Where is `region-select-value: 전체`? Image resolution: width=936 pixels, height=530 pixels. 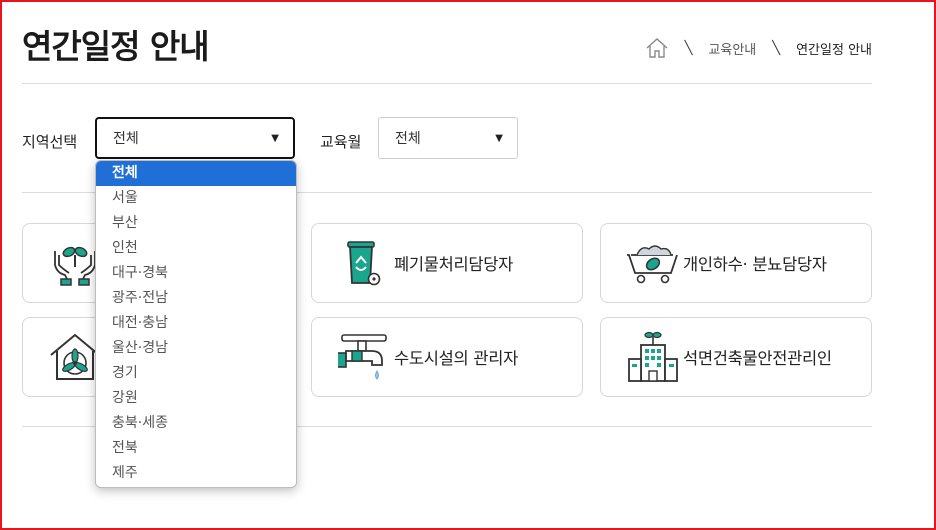
region-select-value: 전체 is located at coordinates (126, 139).